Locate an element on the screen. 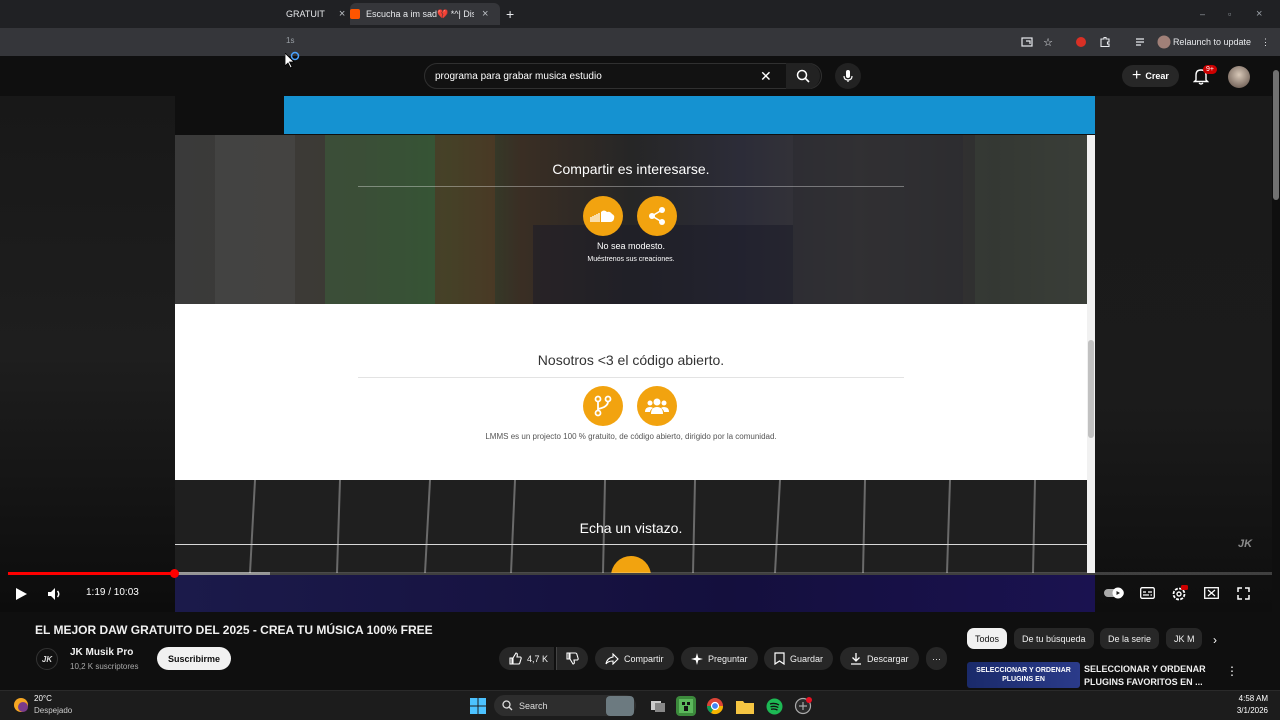 Image resolution: width=1280 pixels, height=720 pixels. like-button: 4,7 K is located at coordinates (527, 658).